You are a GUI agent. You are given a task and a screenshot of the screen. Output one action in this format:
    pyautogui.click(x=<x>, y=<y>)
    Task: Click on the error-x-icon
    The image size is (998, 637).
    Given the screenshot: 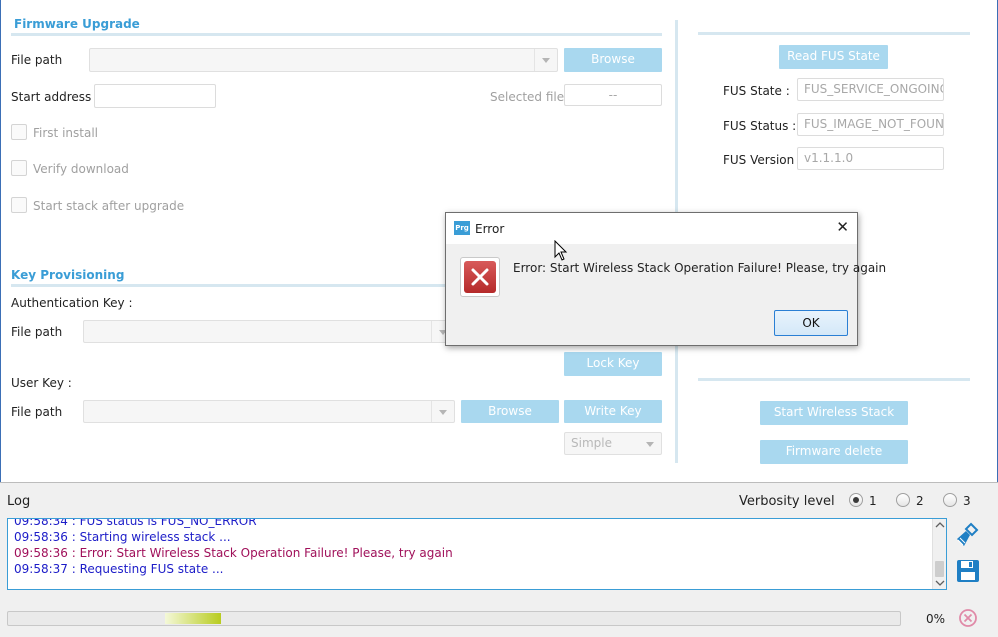 What is the action you would take?
    pyautogui.click(x=480, y=277)
    